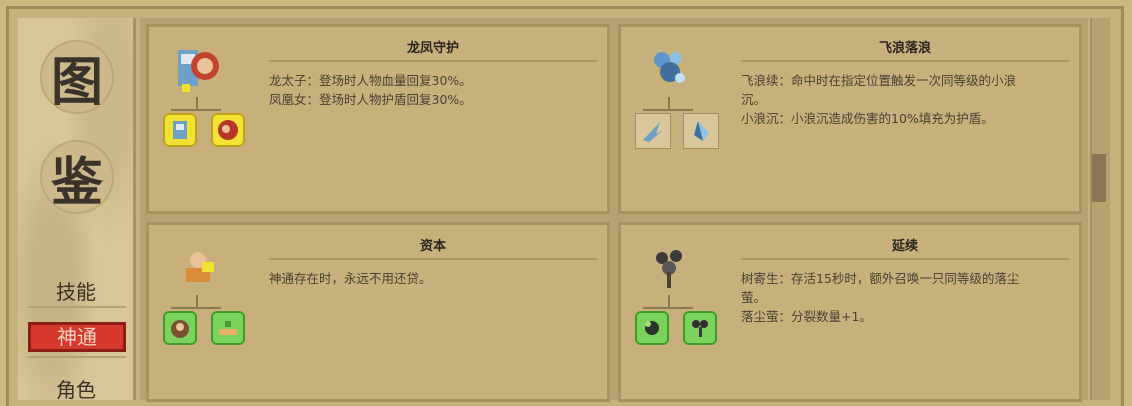  What do you see at coordinates (1100, 209) in the screenshot?
I see `scrollbar-track` at bounding box center [1100, 209].